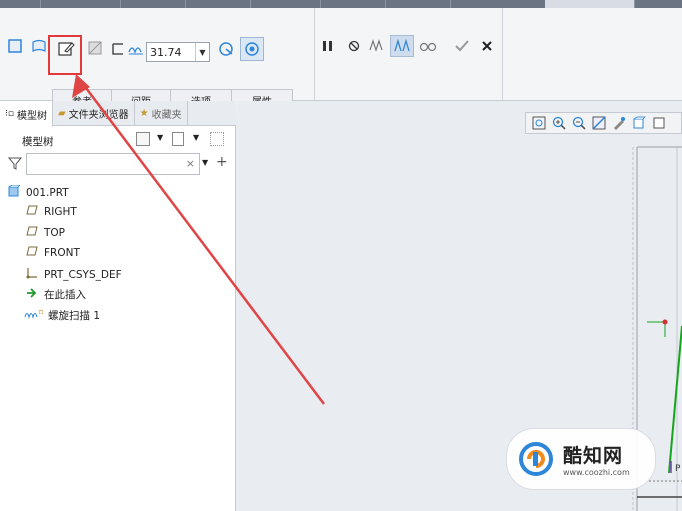 Image resolution: width=682 pixels, height=511 pixels. Describe the element at coordinates (536, 459) in the screenshot. I see `coozhi-logo-icon` at that location.